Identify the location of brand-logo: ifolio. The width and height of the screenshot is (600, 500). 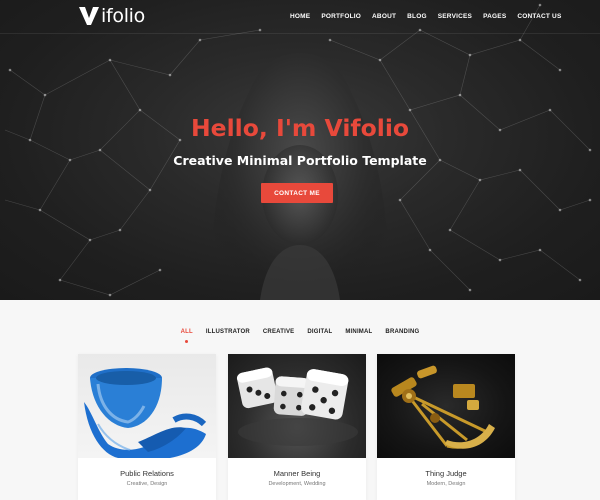
(111, 16).